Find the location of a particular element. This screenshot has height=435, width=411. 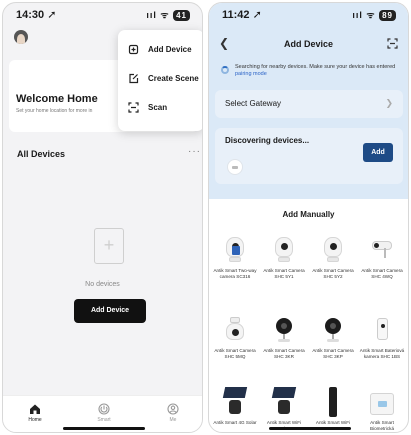

select-gateway-row: Select Gateway ❯ is located at coordinates (309, 104).